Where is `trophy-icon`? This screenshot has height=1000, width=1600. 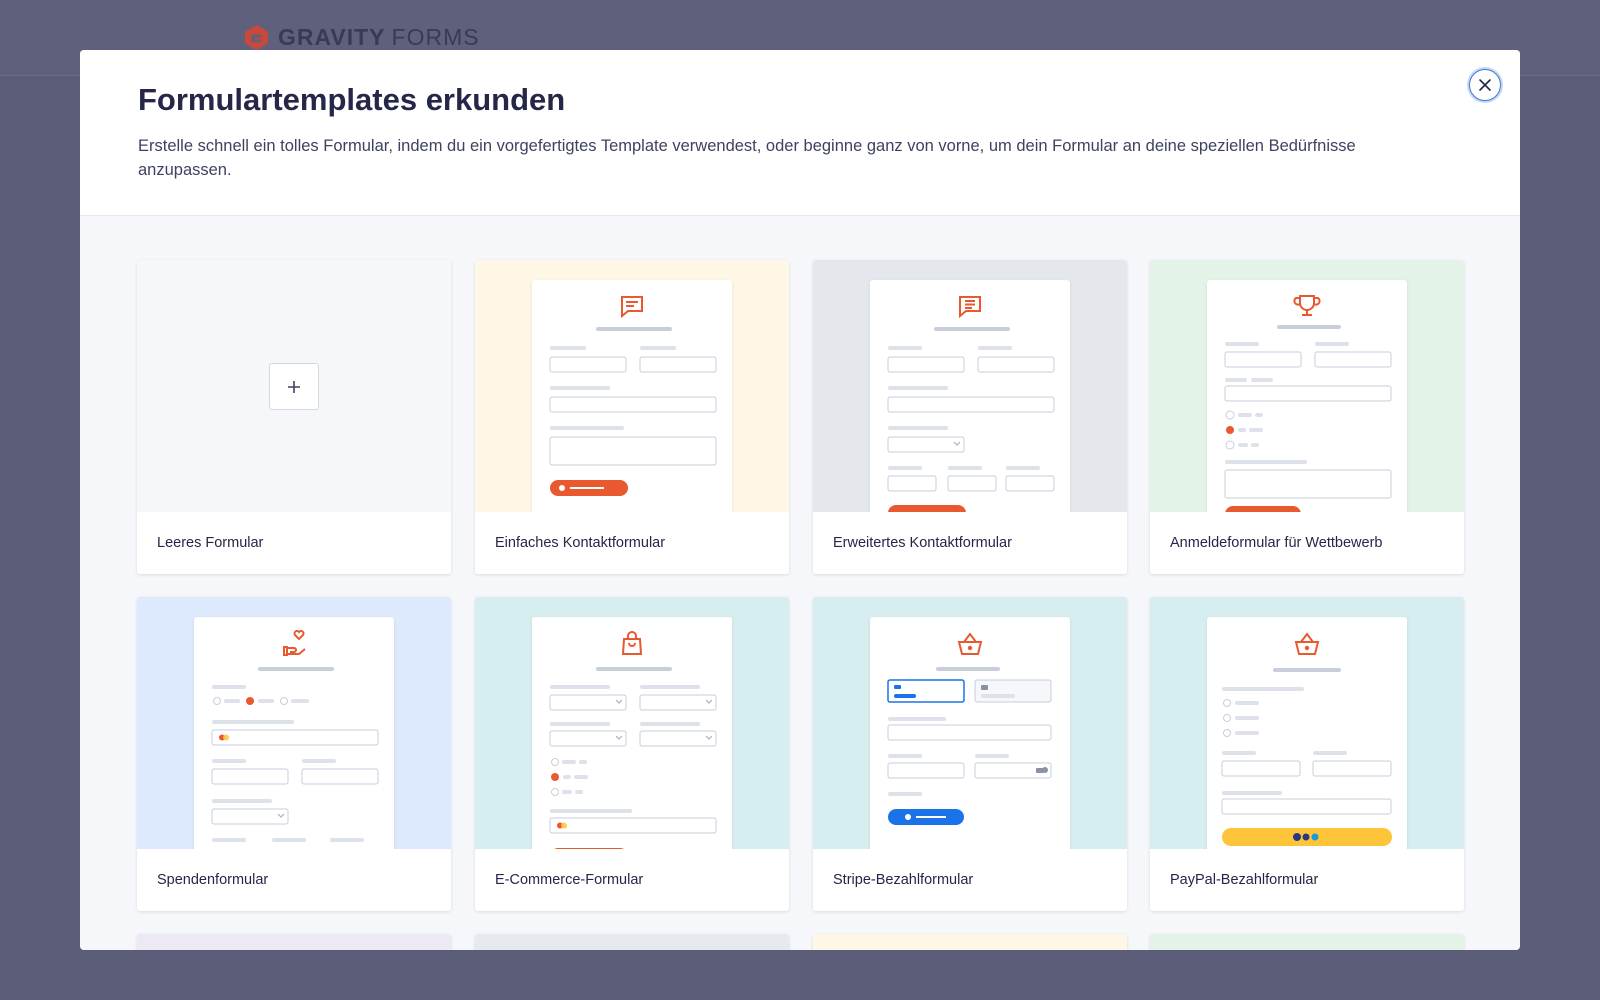
trophy-icon is located at coordinates (1307, 305).